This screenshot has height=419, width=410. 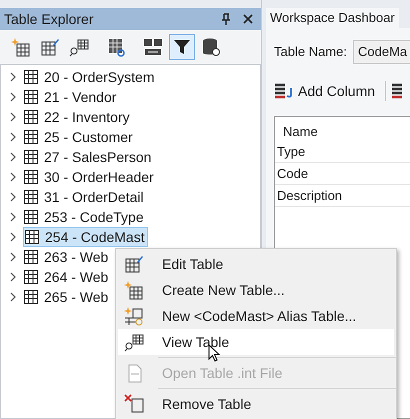 I want to click on edit-table-icon, so click(x=134, y=264).